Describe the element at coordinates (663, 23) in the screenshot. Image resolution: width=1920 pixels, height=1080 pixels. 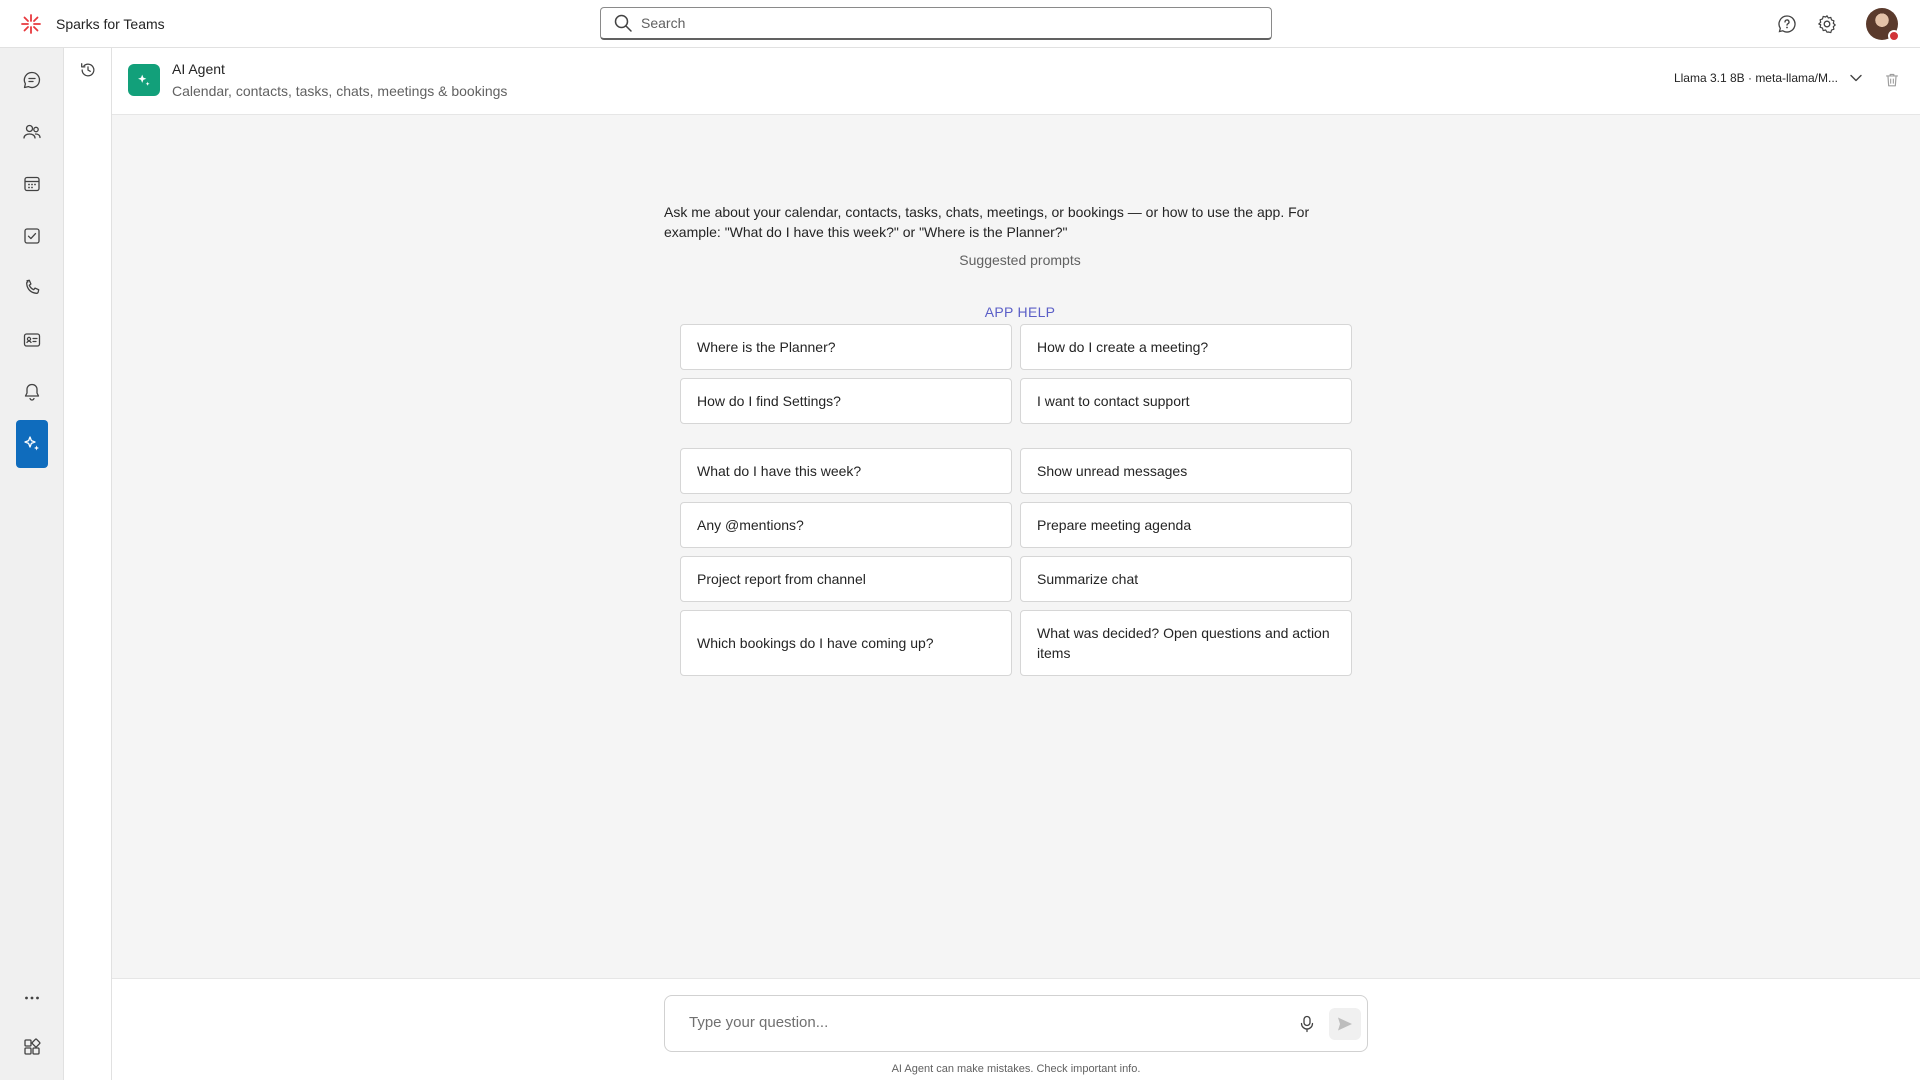
I see `search-placeholder: Search` at that location.